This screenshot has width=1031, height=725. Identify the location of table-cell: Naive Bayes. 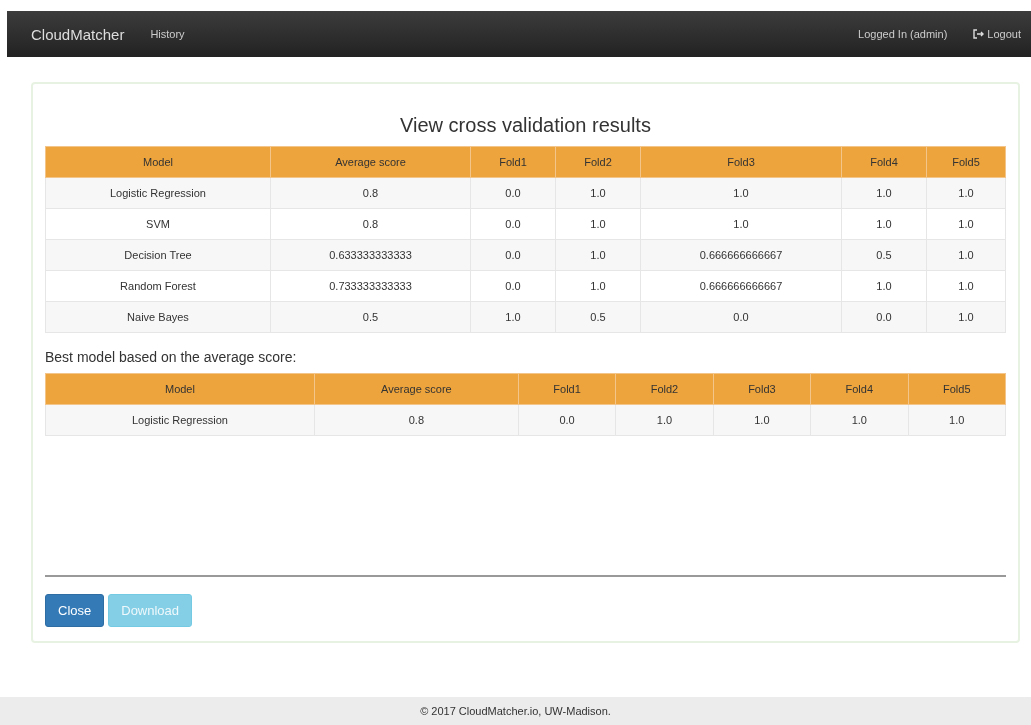
(158, 317).